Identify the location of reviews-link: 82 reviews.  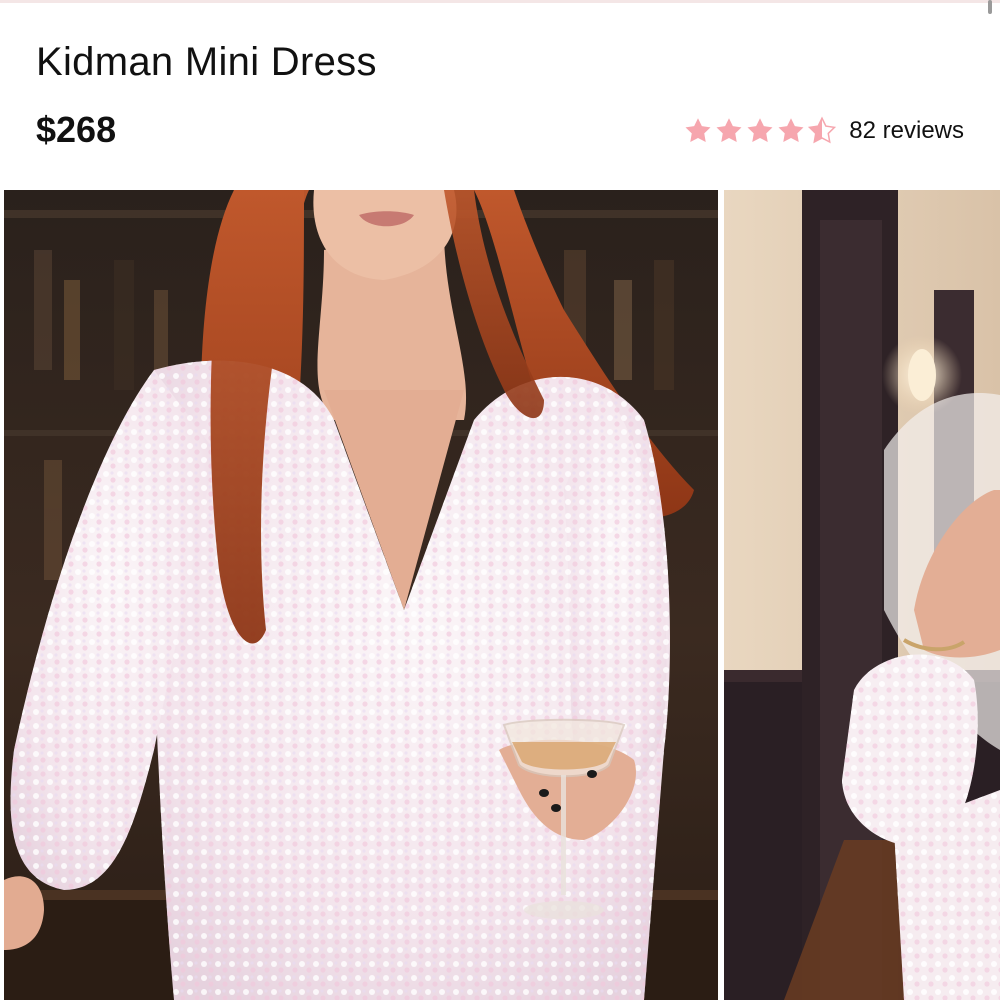
(906, 131).